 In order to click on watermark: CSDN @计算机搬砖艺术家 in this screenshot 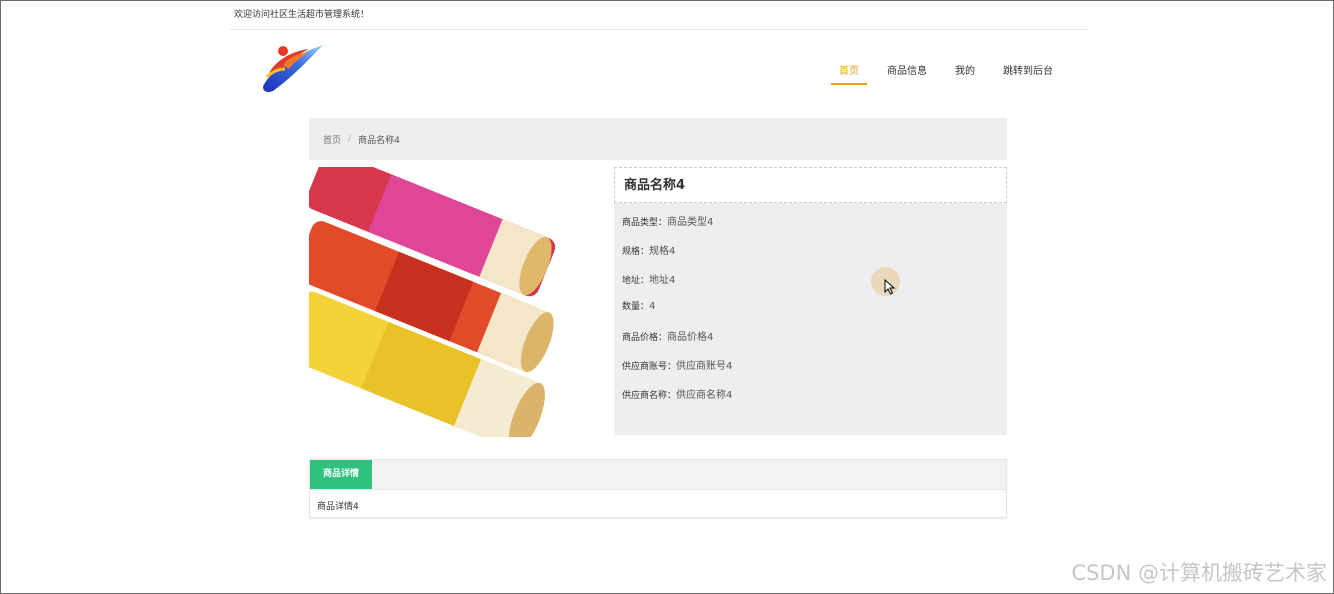, I will do `click(1199, 573)`.